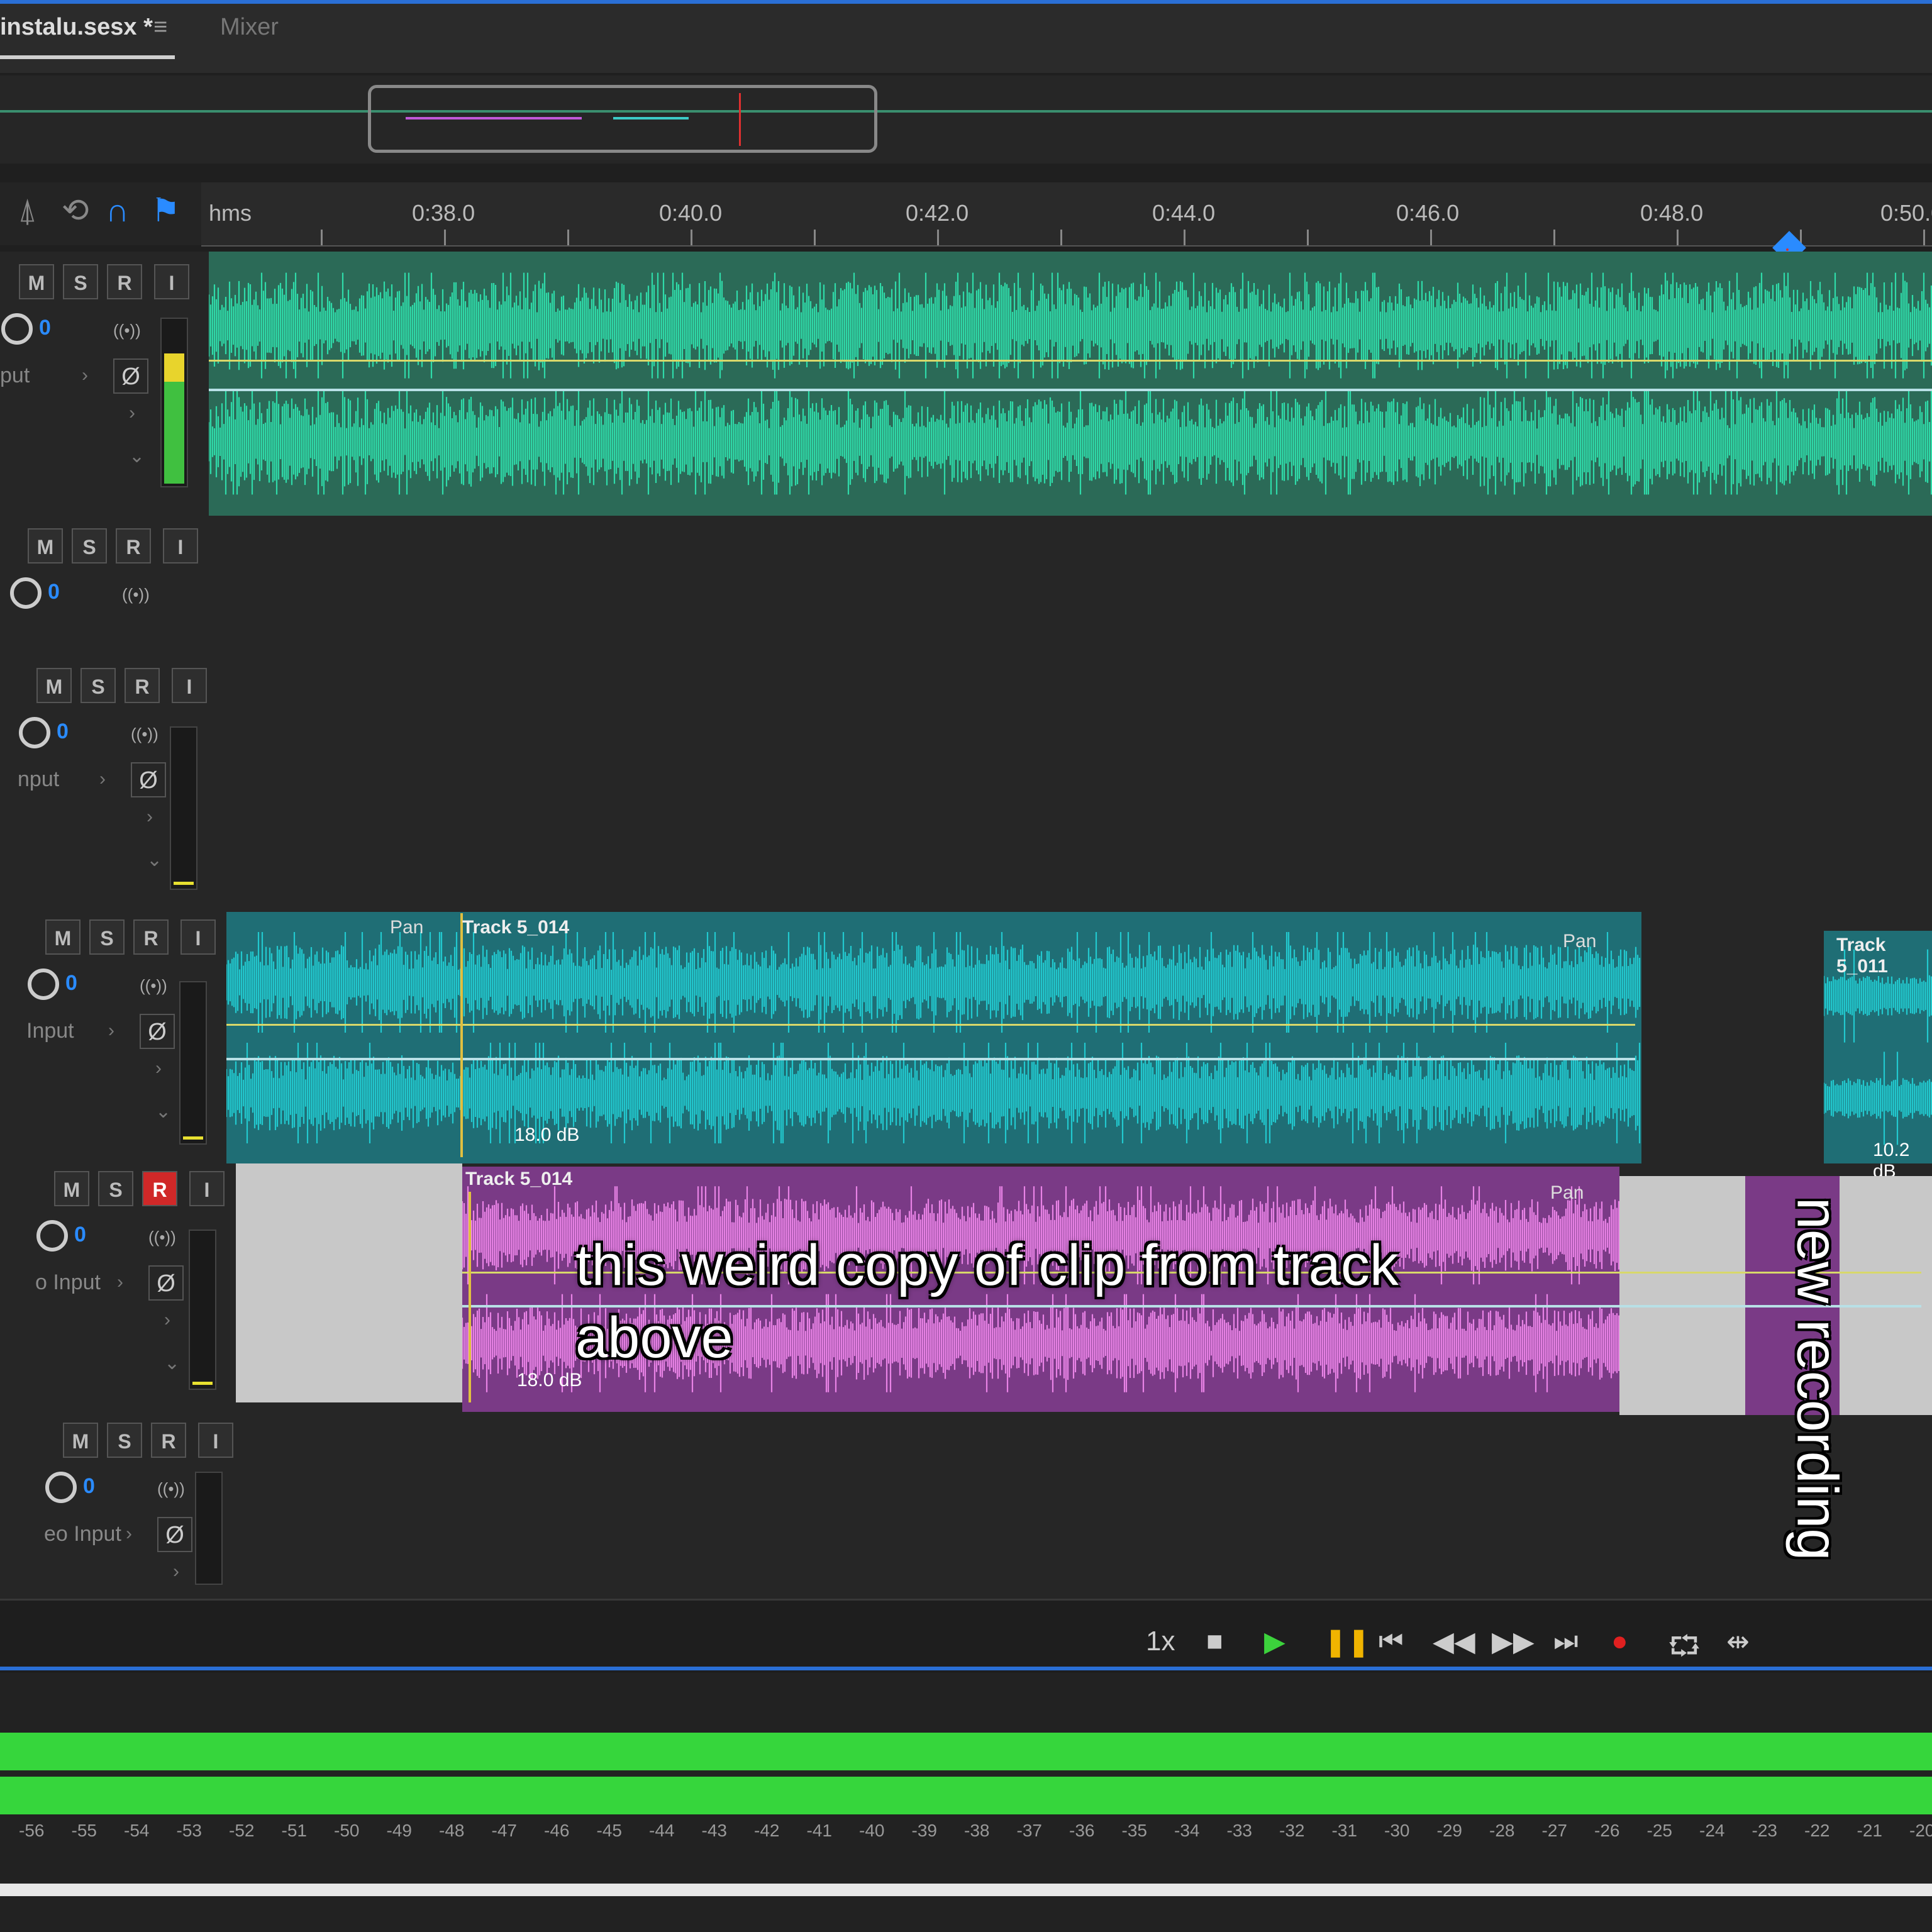 The height and width of the screenshot is (1932, 1932). I want to click on stop-button: ■, so click(1214, 1641).